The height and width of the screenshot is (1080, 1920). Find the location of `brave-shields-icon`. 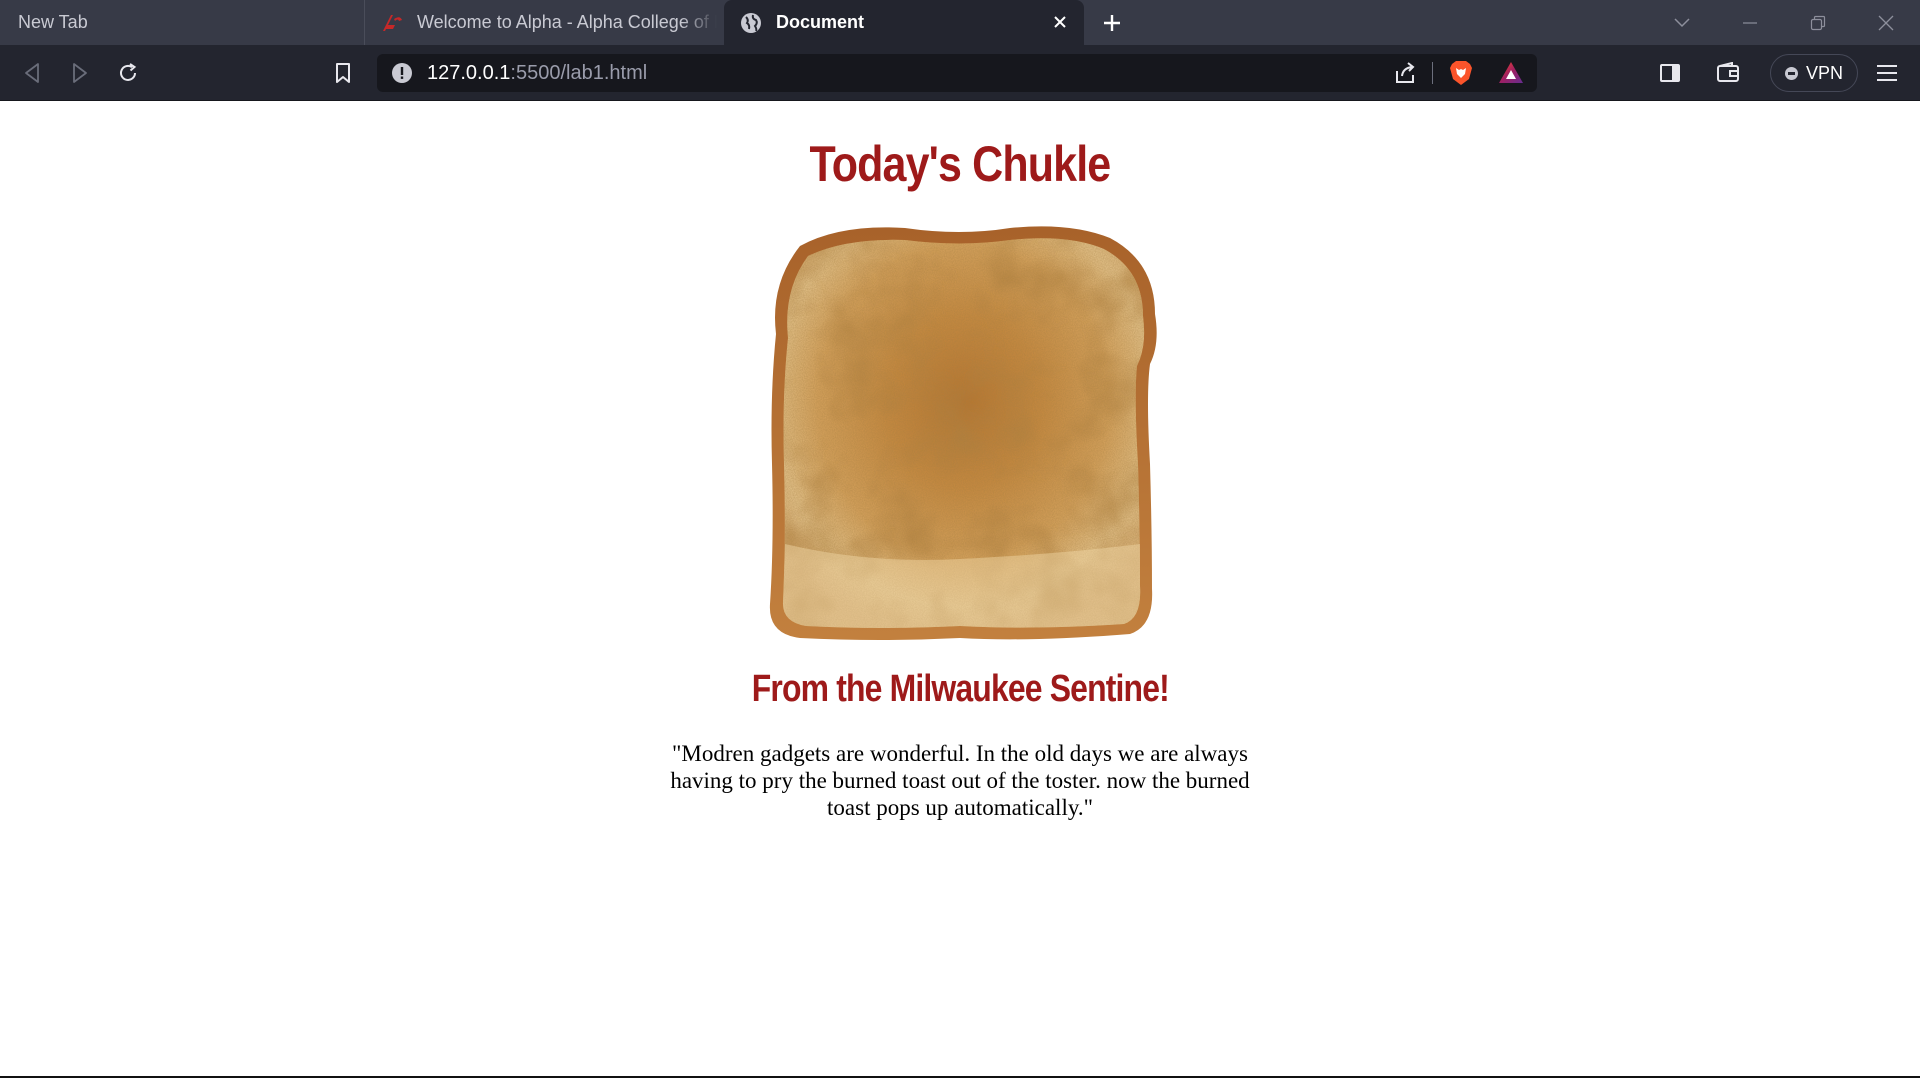

brave-shields-icon is located at coordinates (1461, 73).